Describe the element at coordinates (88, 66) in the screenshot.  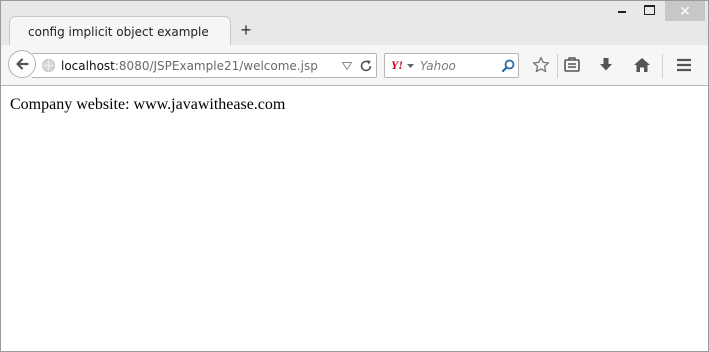
I see `url-host: localhost` at that location.